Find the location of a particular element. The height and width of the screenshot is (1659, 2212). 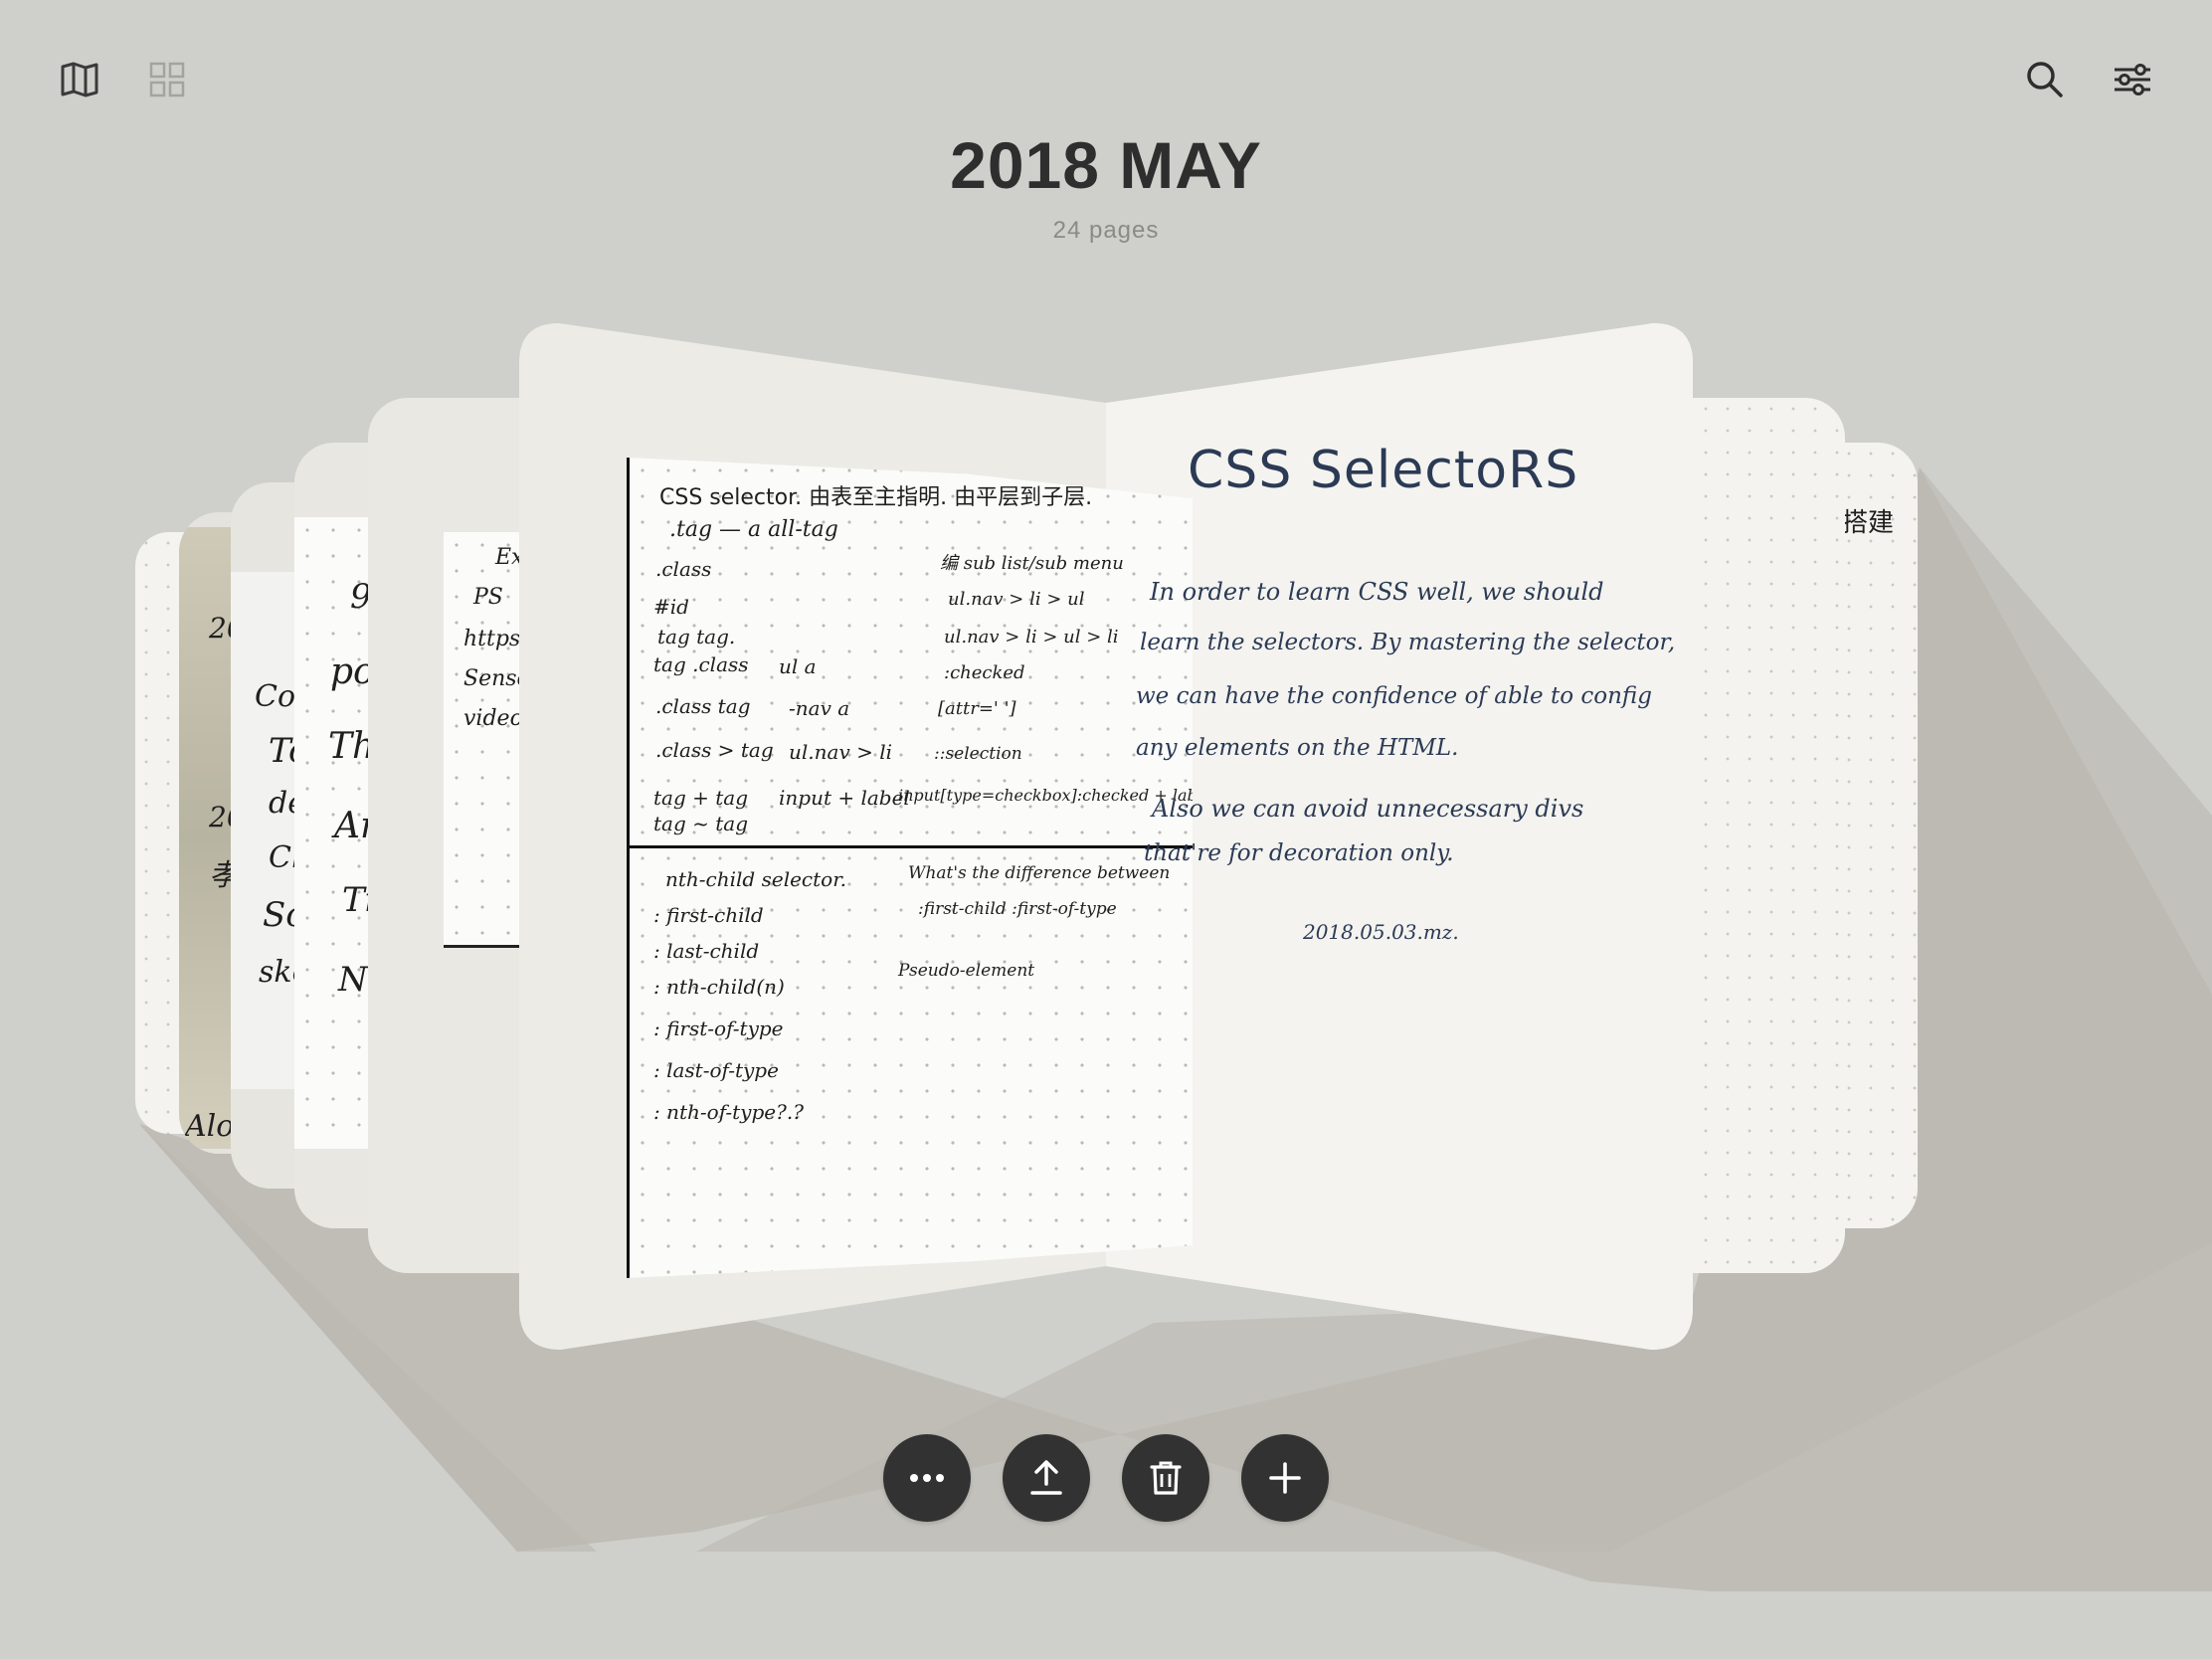

snippet-left1-1: PS is located at coordinates (488, 597).